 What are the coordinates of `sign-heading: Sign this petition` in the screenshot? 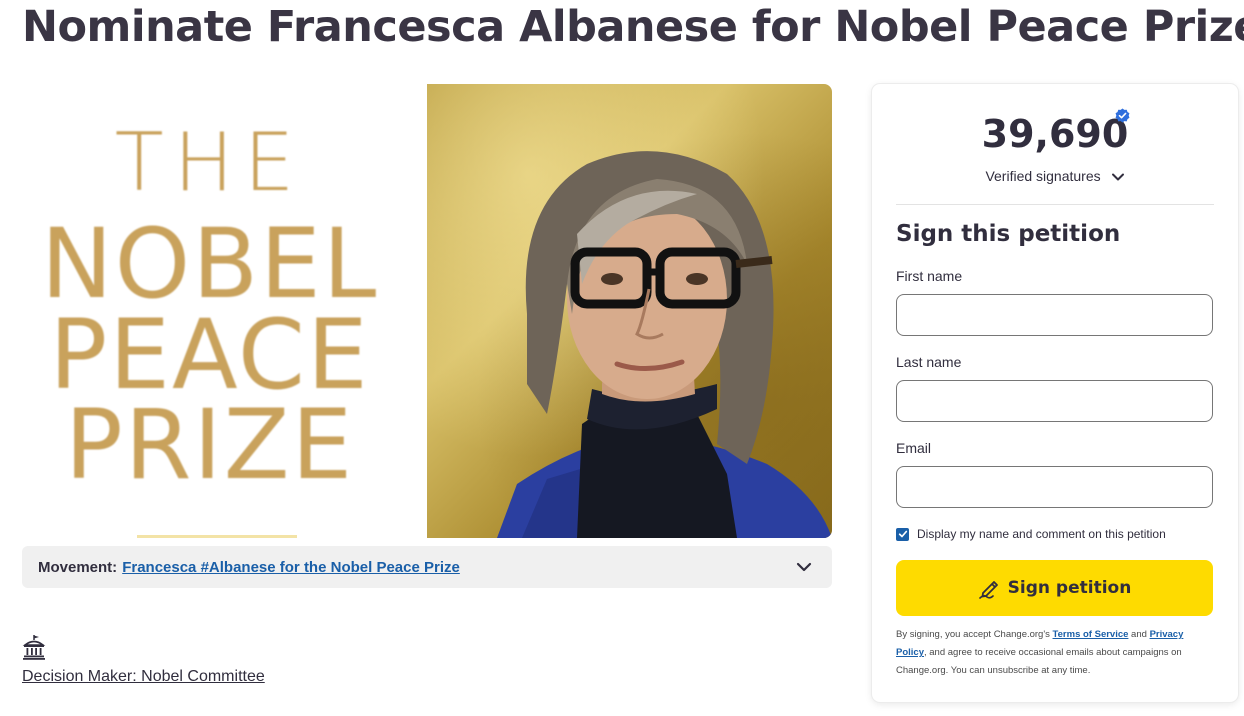 It's located at (1008, 234).